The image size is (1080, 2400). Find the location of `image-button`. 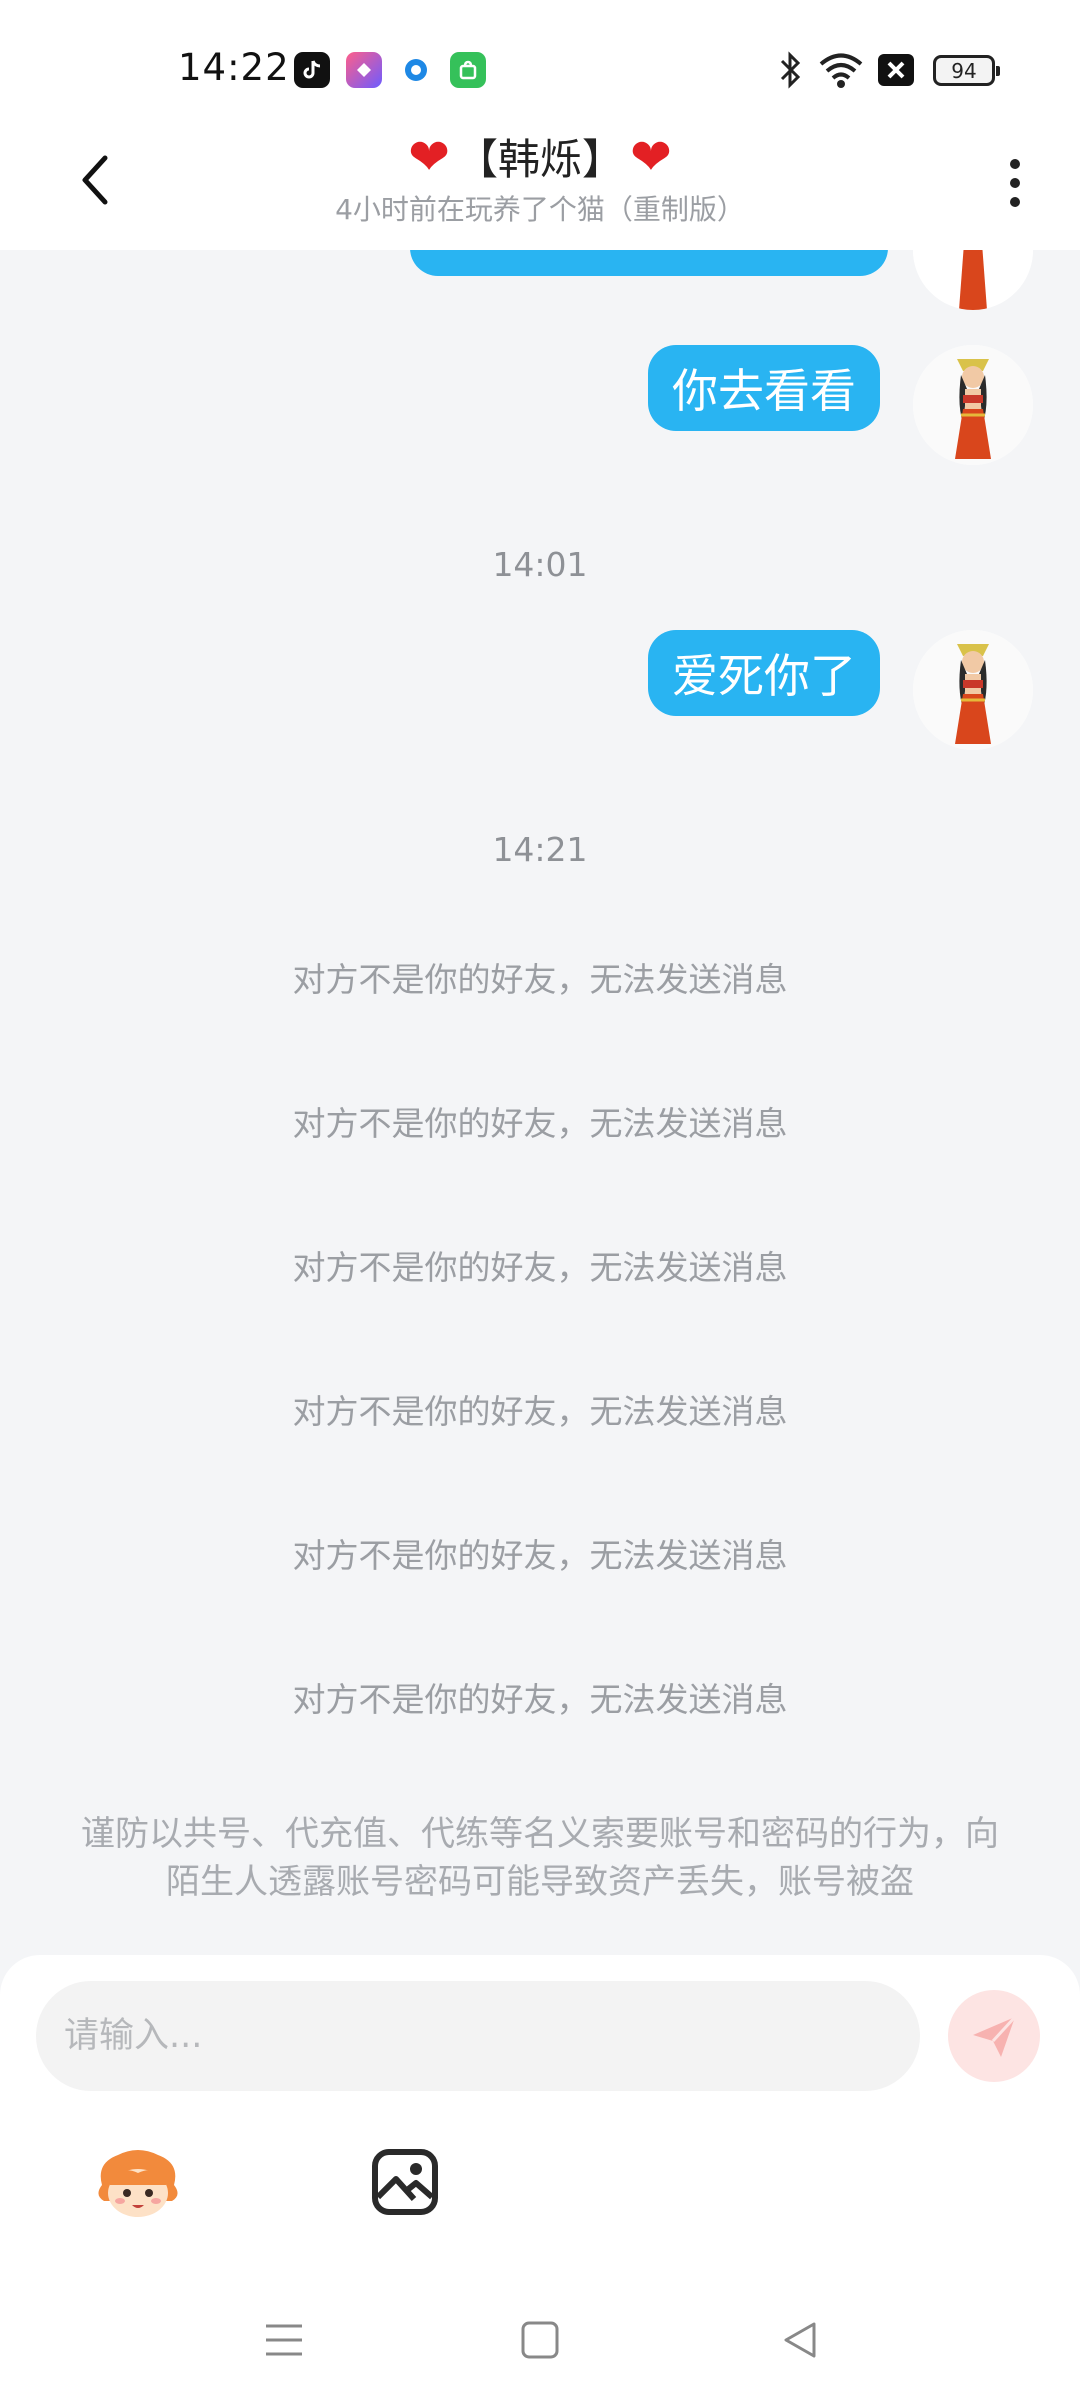

image-button is located at coordinates (405, 2182).